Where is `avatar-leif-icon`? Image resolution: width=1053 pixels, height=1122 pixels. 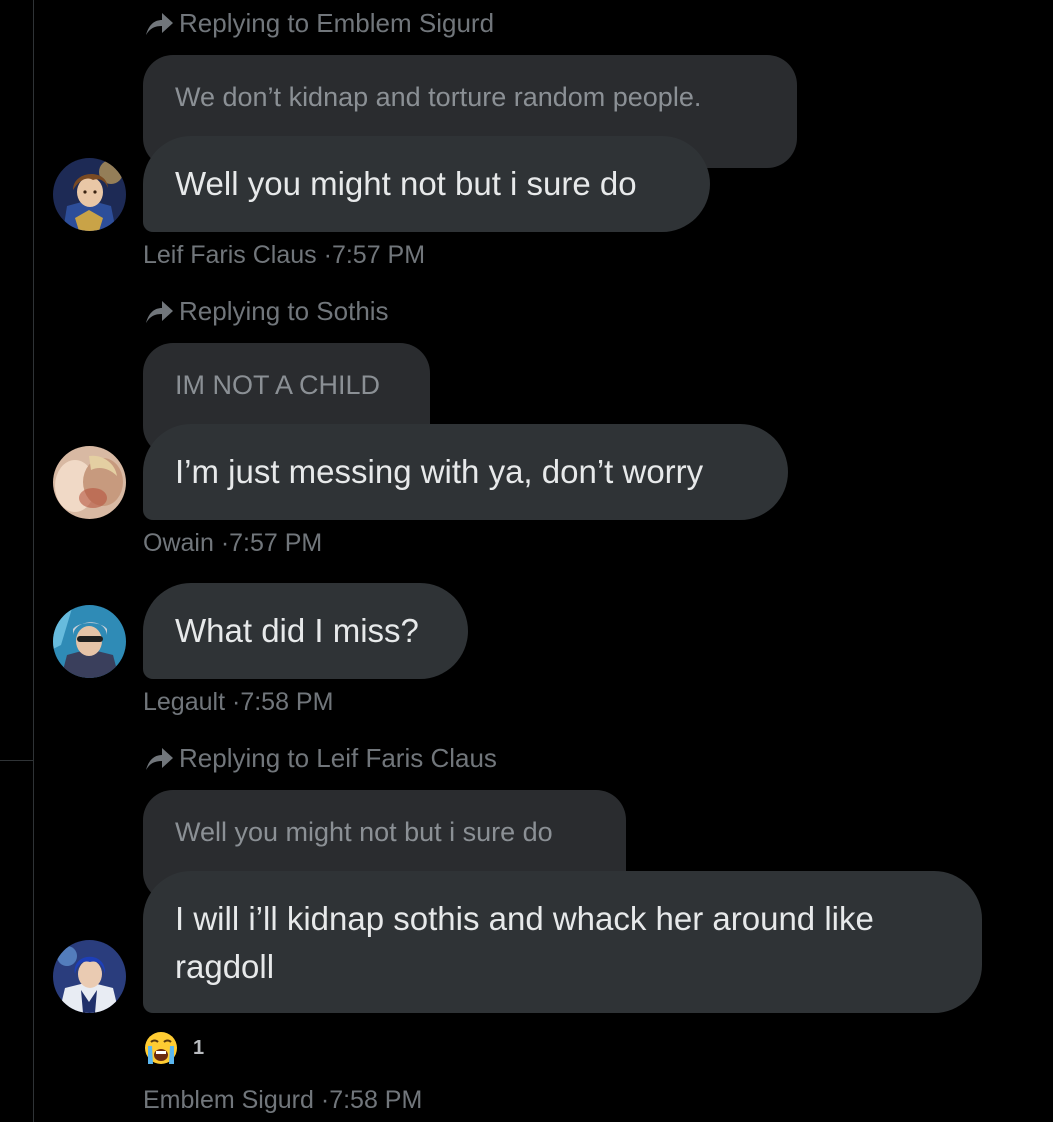
avatar-leif-icon is located at coordinates (89, 194).